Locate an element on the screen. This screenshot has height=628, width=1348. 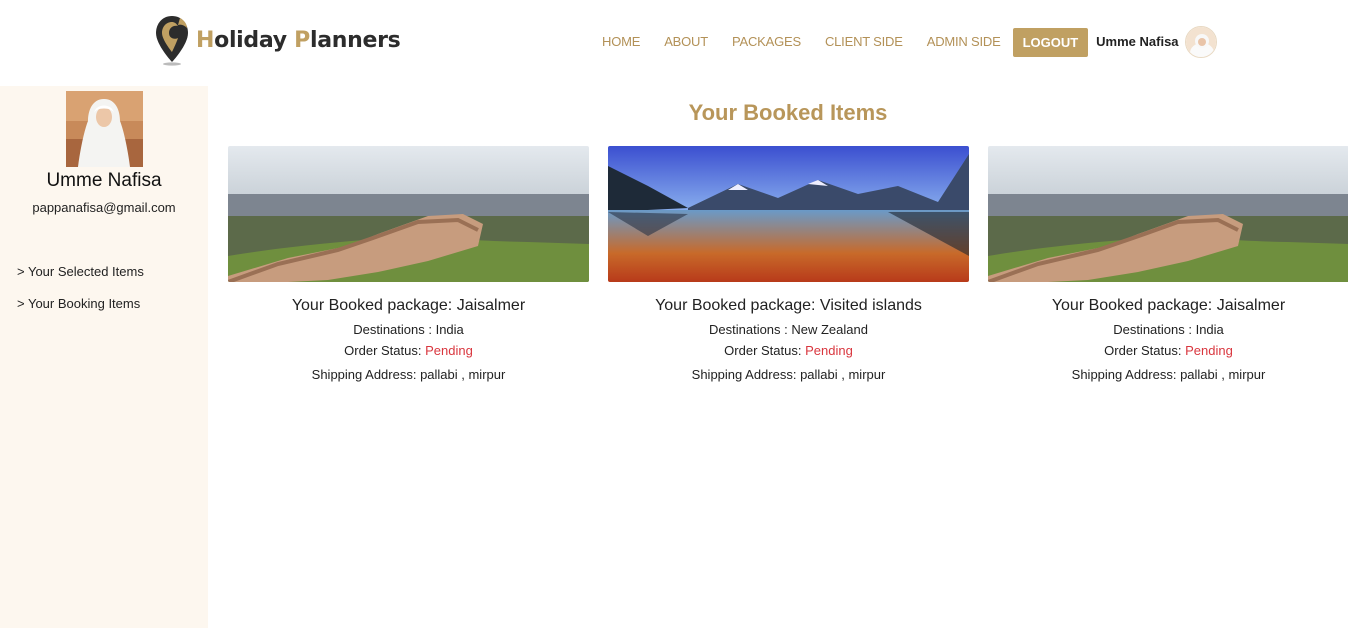
nav-about: ABOUT is located at coordinates (686, 42).